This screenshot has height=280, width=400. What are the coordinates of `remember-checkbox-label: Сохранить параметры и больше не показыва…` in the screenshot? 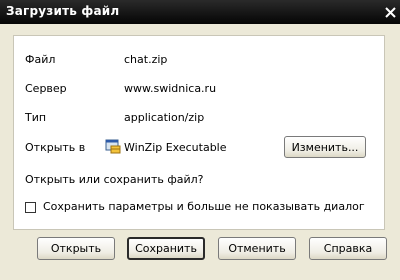 It's located at (204, 207).